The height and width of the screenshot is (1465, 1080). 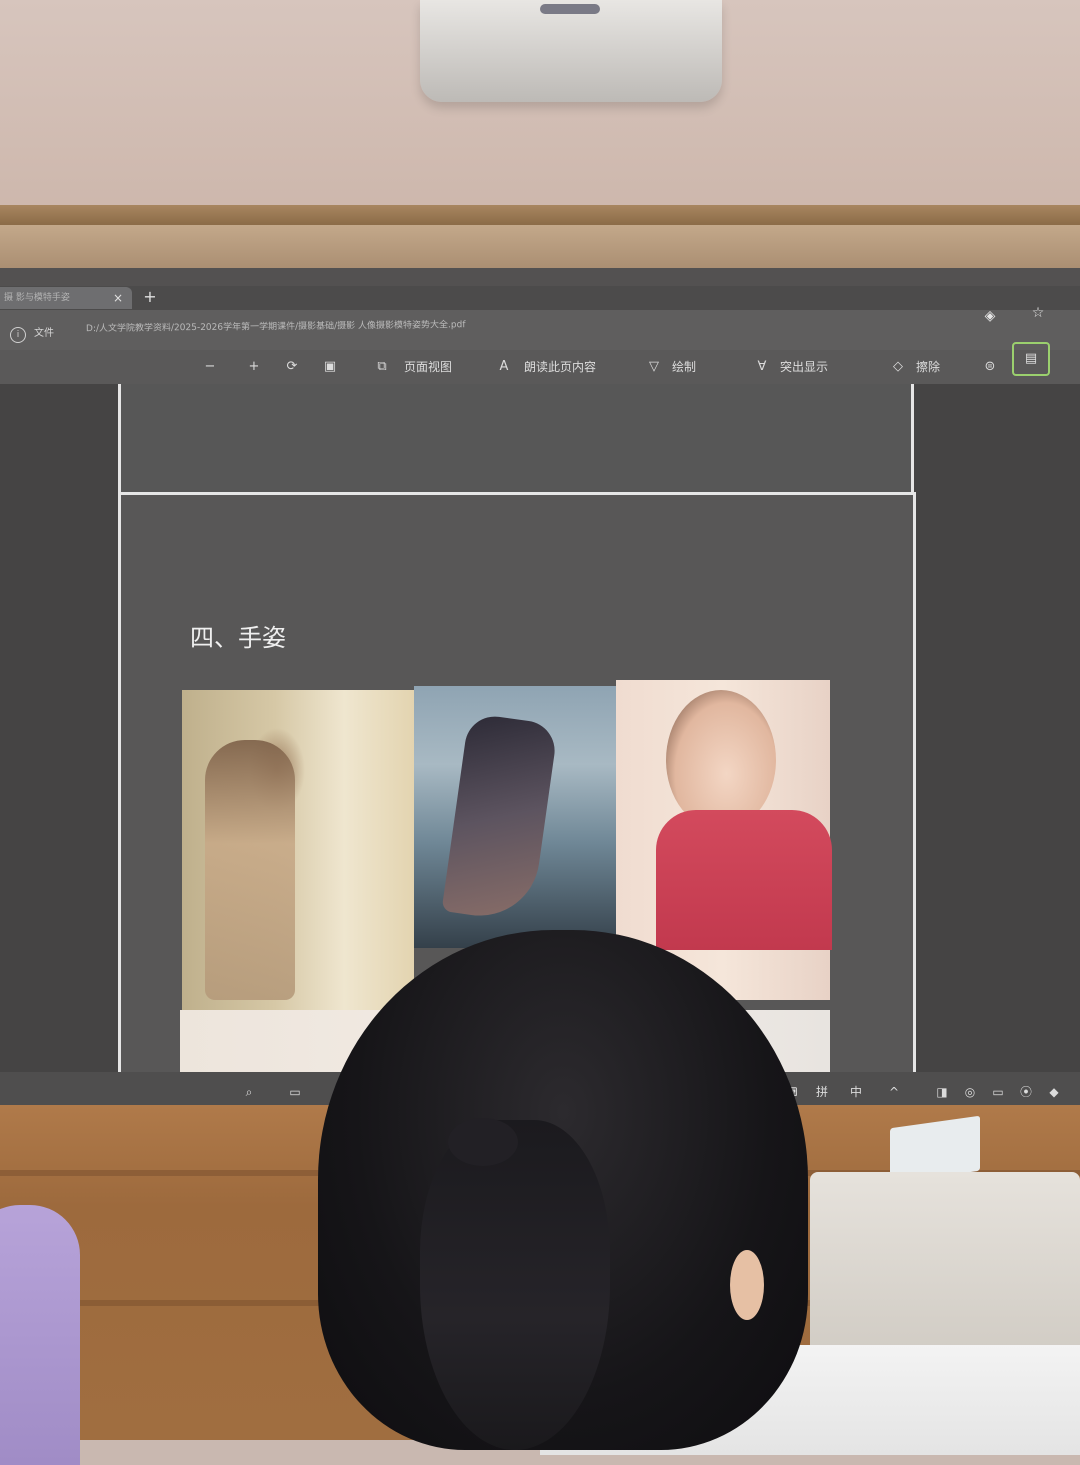 I want to click on ime-mode: 中, so click(x=856, y=1092).